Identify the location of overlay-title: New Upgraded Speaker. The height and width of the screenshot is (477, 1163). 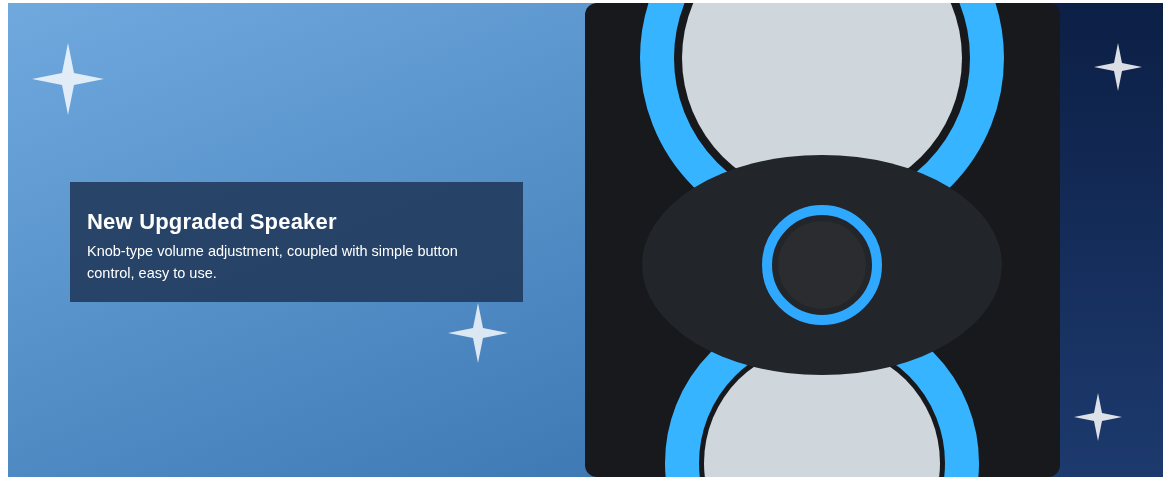
(212, 222).